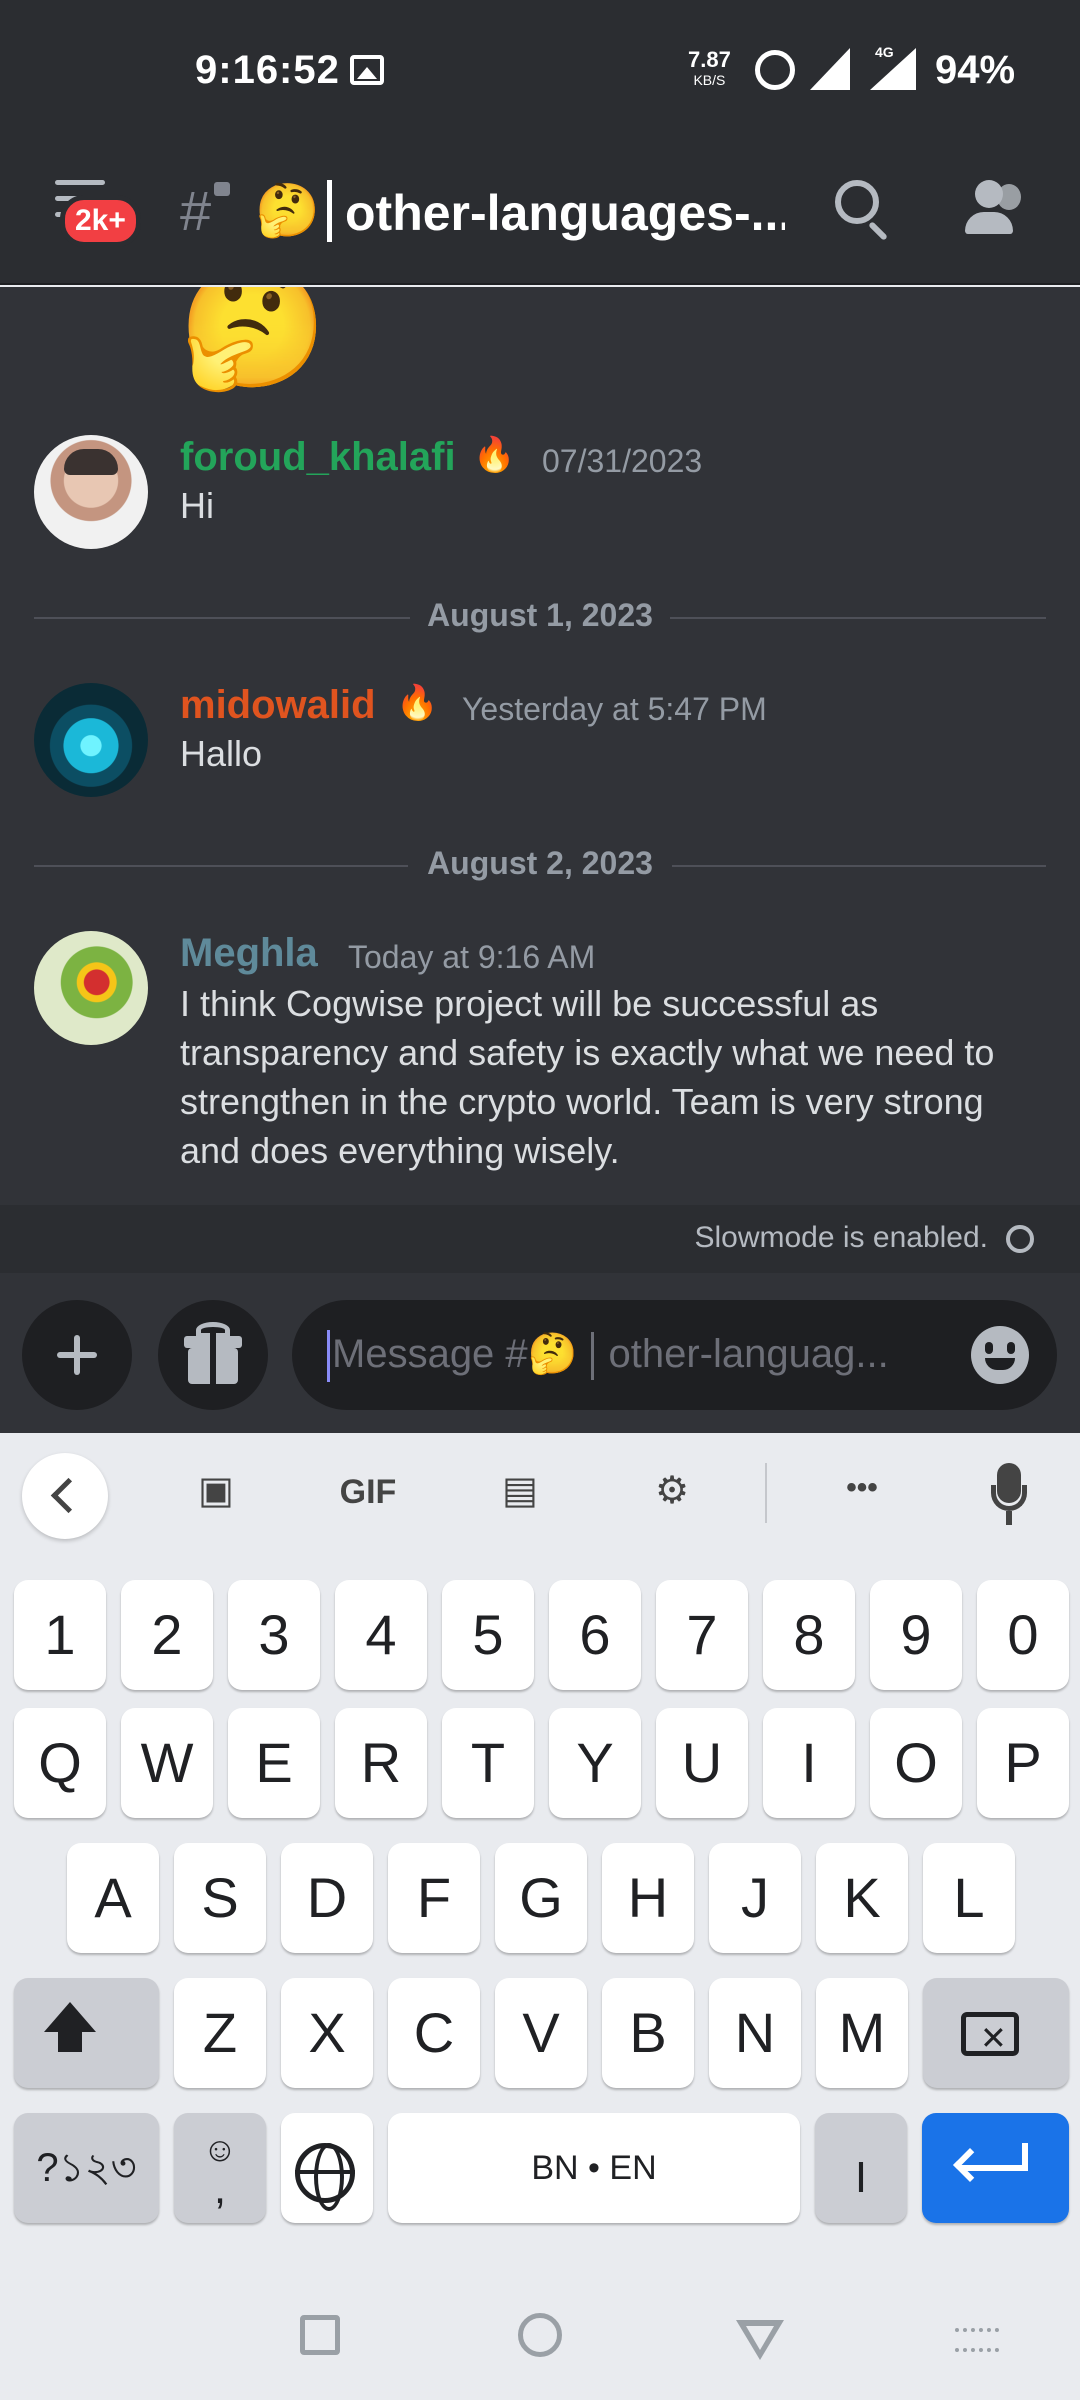  I want to click on net-speed-unit: KB/S, so click(709, 80).